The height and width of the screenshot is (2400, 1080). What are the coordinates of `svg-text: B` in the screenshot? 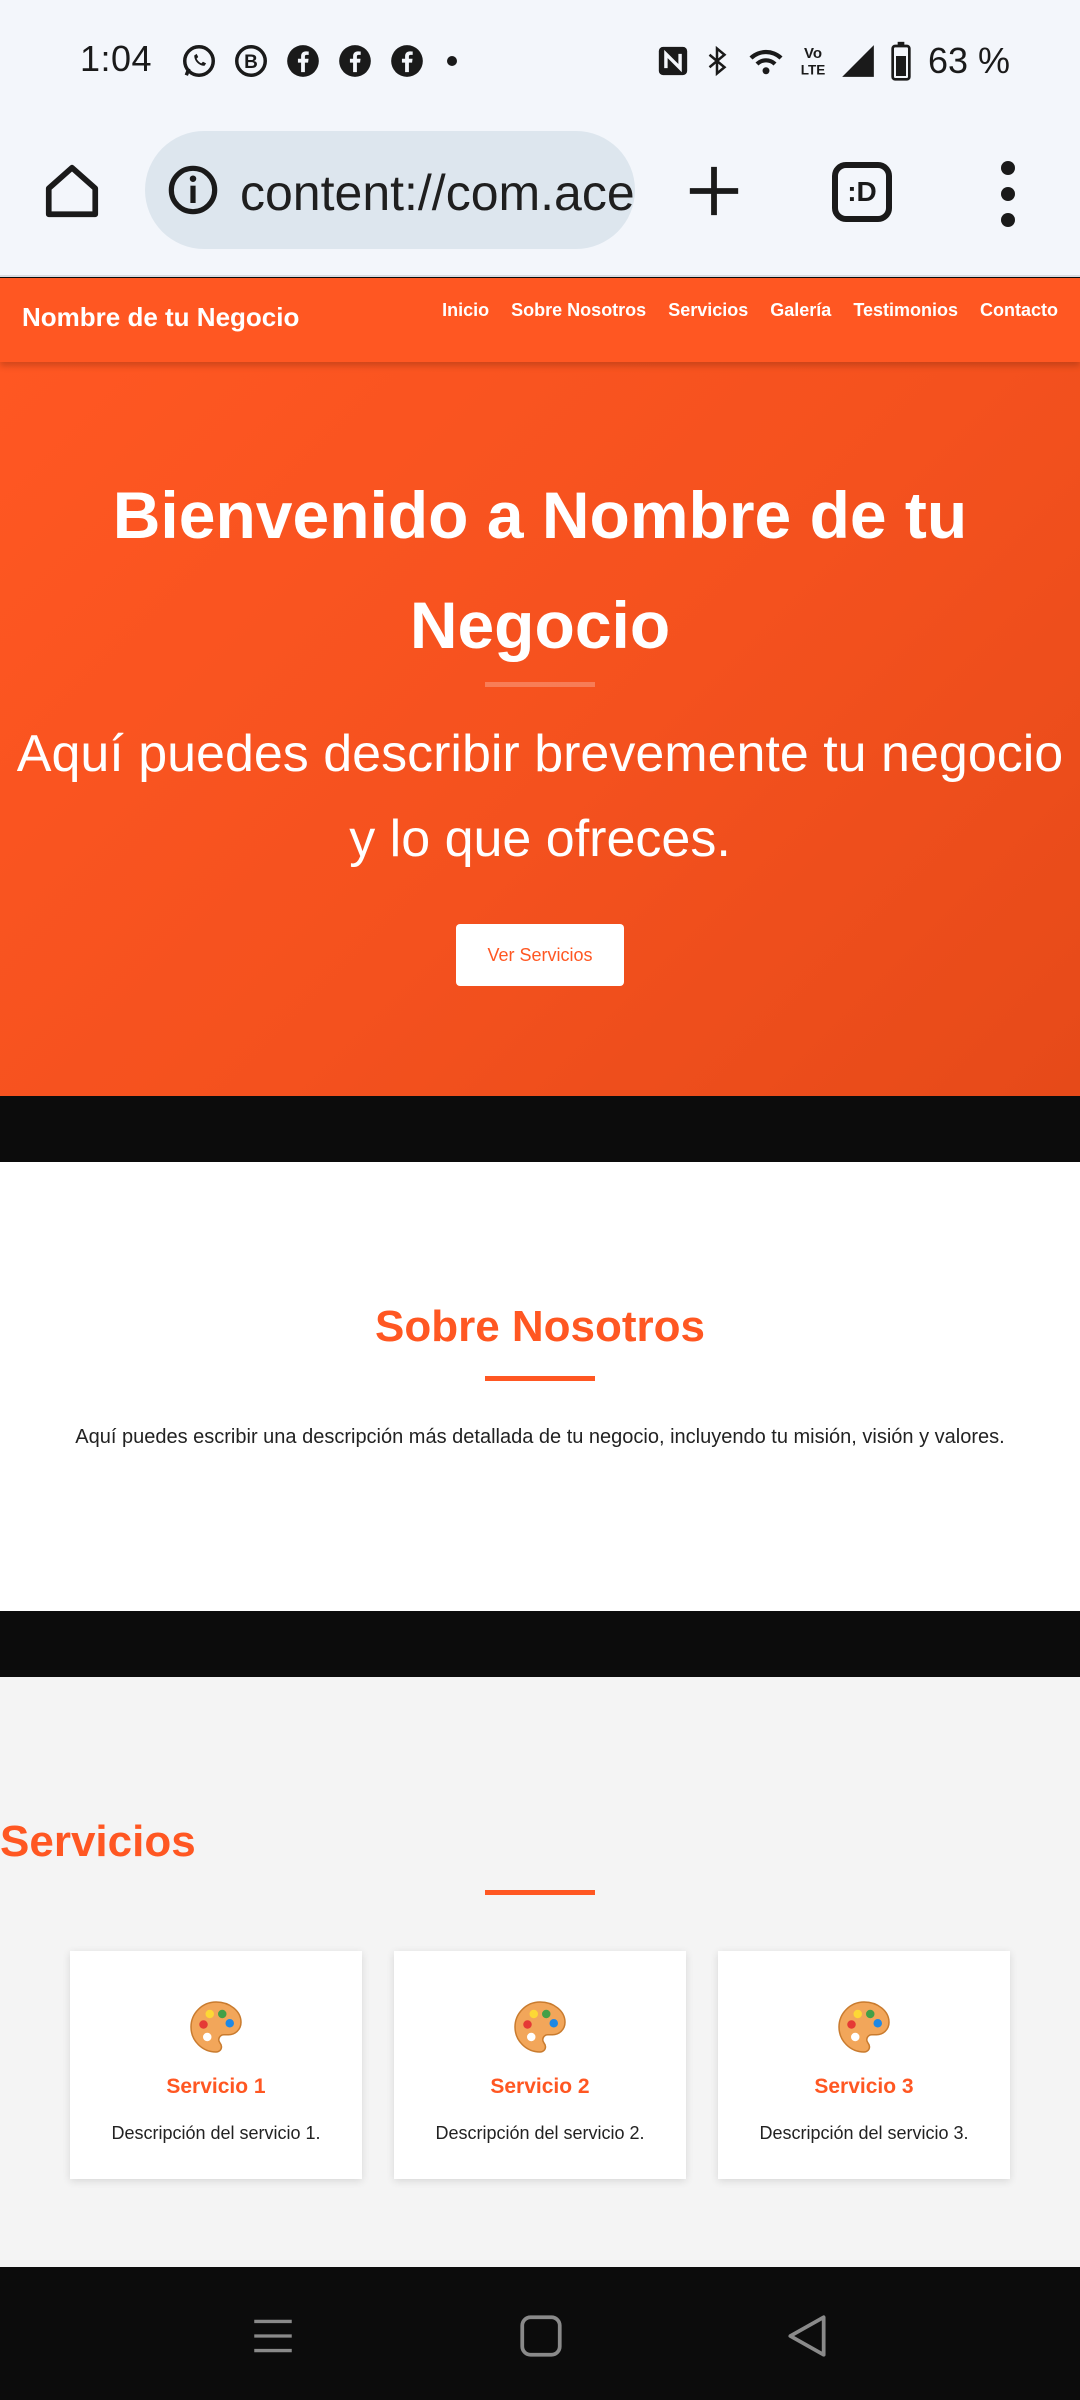 It's located at (251, 62).